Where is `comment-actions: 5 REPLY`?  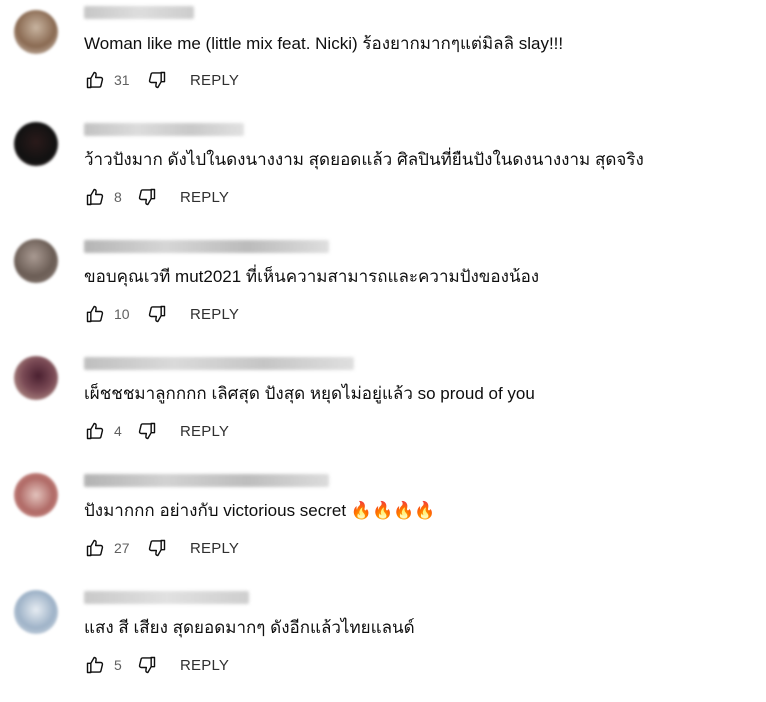 comment-actions: 5 REPLY is located at coordinates (156, 665).